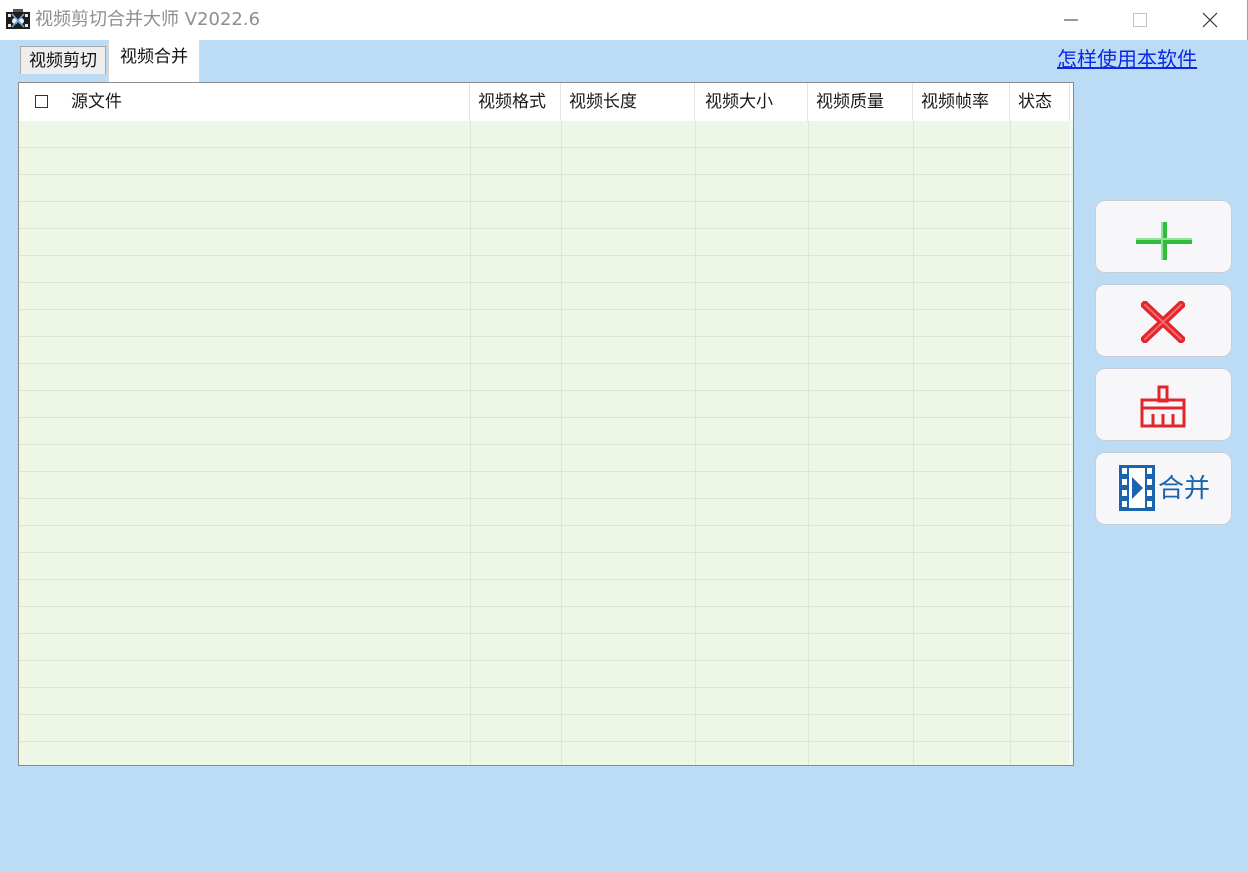 This screenshot has height=871, width=1248. I want to click on window-title: 视频剪切合并大师 V2022.6, so click(148, 19).